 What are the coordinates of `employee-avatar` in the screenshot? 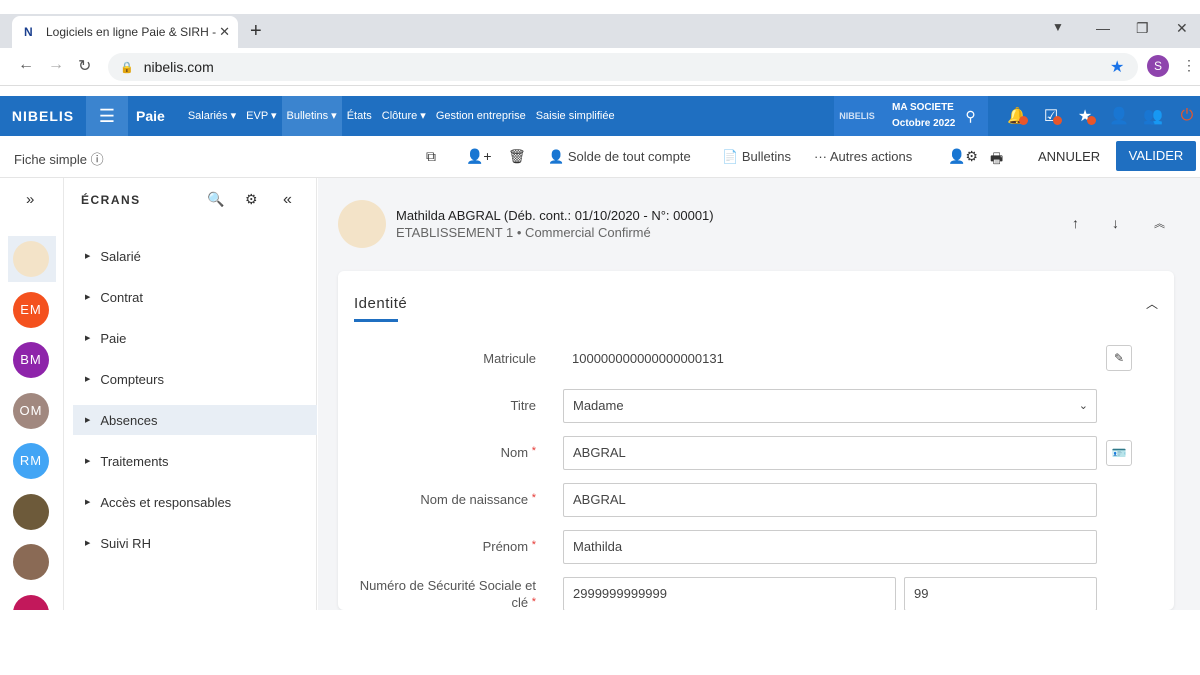 It's located at (362, 224).